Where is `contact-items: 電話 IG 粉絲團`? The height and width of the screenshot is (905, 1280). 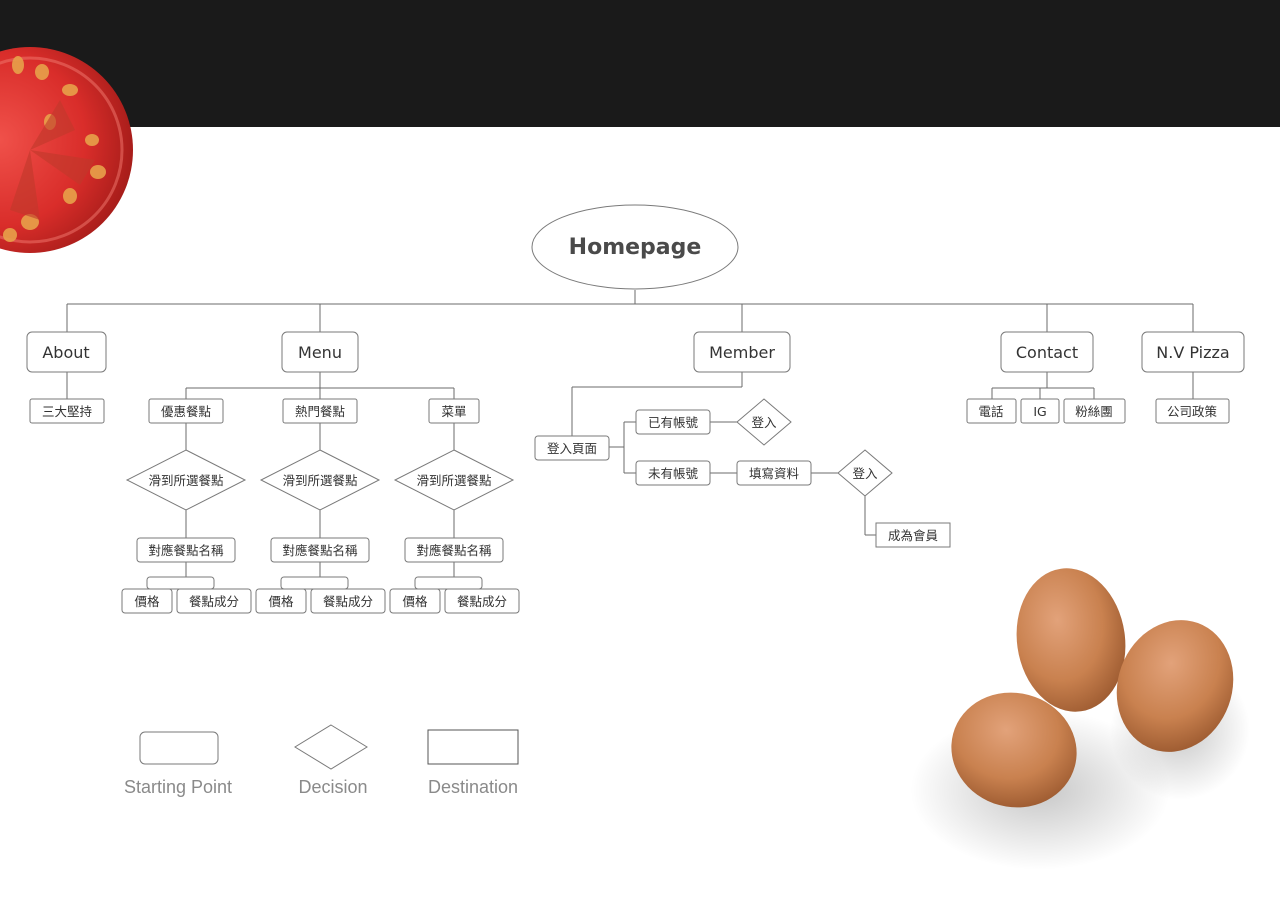 contact-items: 電話 IG 粉絲團 is located at coordinates (1046, 411).